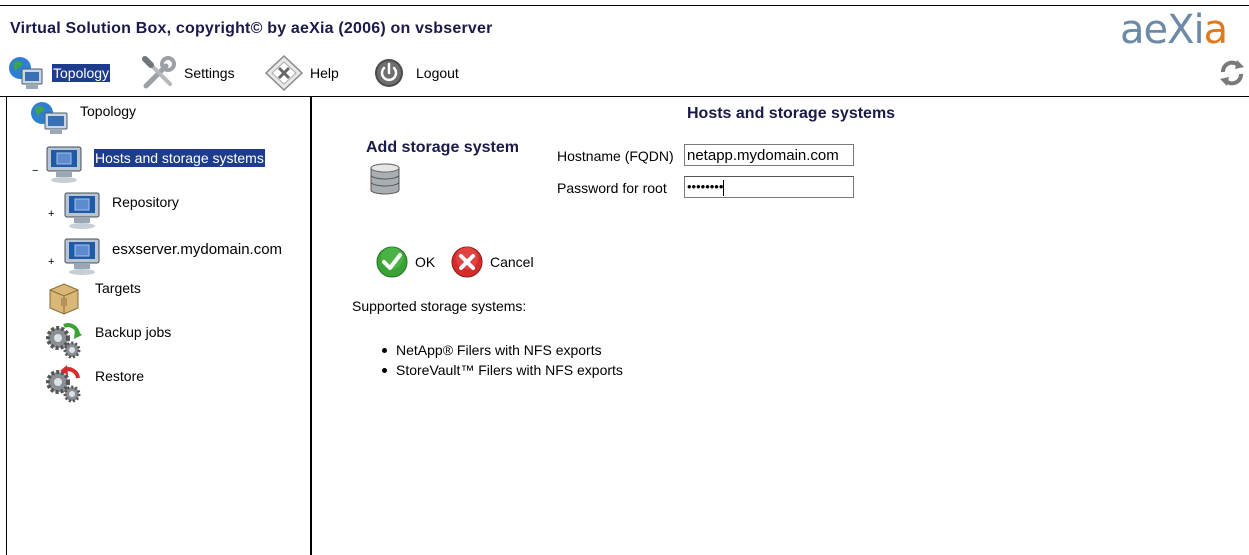  What do you see at coordinates (724, 187) in the screenshot?
I see `text-cursor` at bounding box center [724, 187].